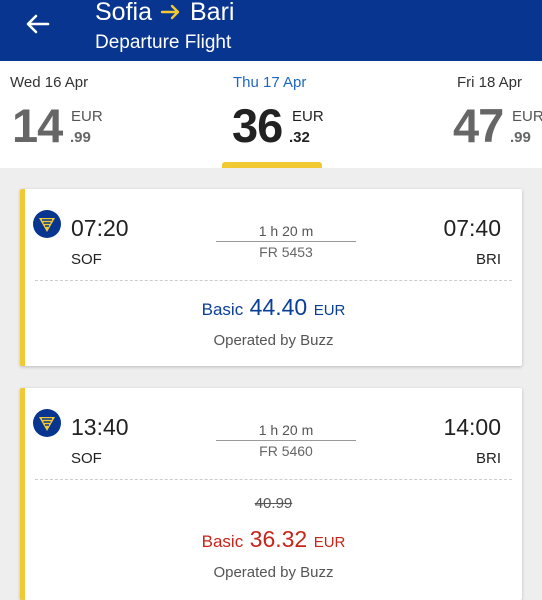 The image size is (542, 600). I want to click on date-label: Wed 16 Apr, so click(49, 82).